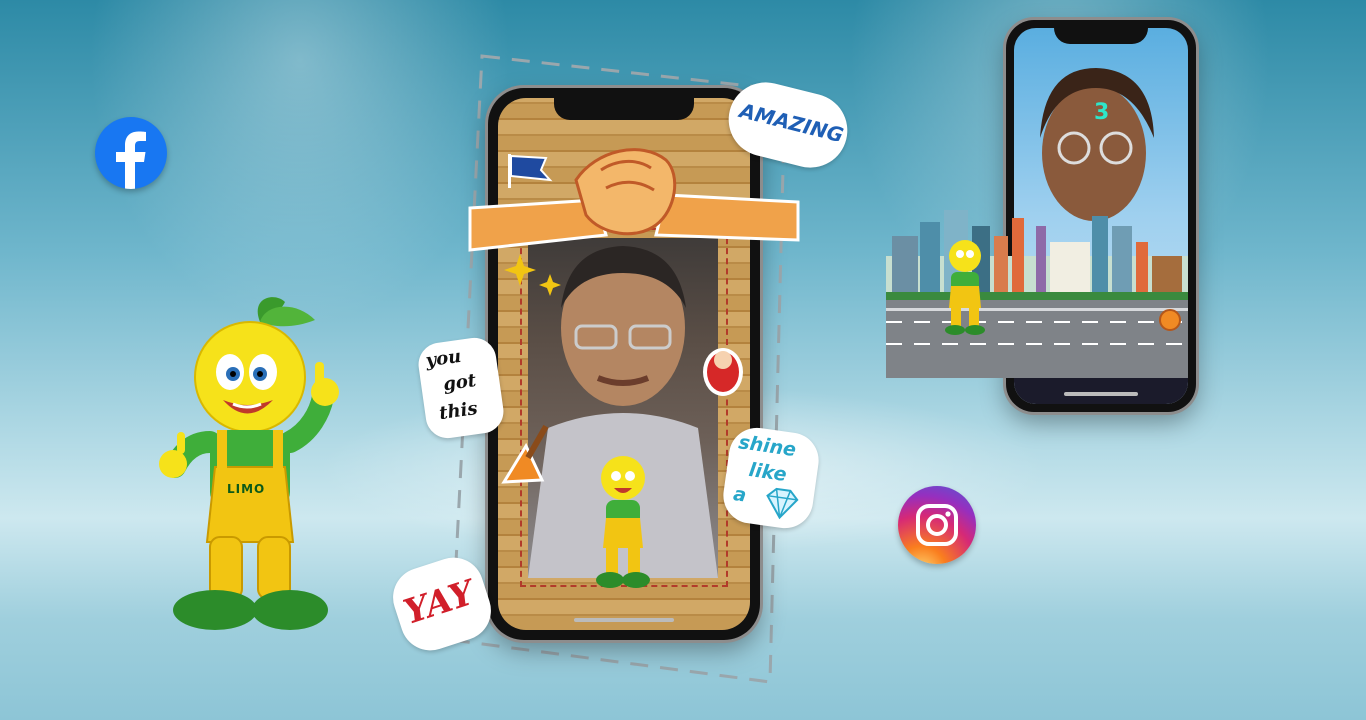 The image size is (1366, 720). I want to click on city-skyline, so click(1037, 294).